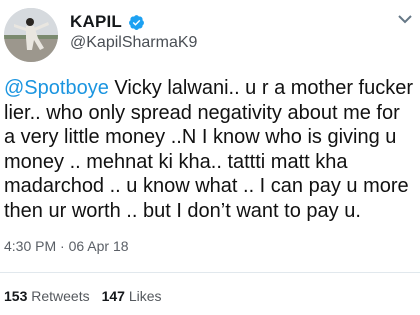  I want to click on divider, so click(210, 272).